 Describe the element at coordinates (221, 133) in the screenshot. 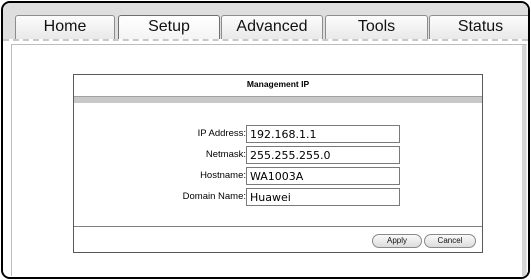

I see `ip-address-label: IP Address:` at that location.